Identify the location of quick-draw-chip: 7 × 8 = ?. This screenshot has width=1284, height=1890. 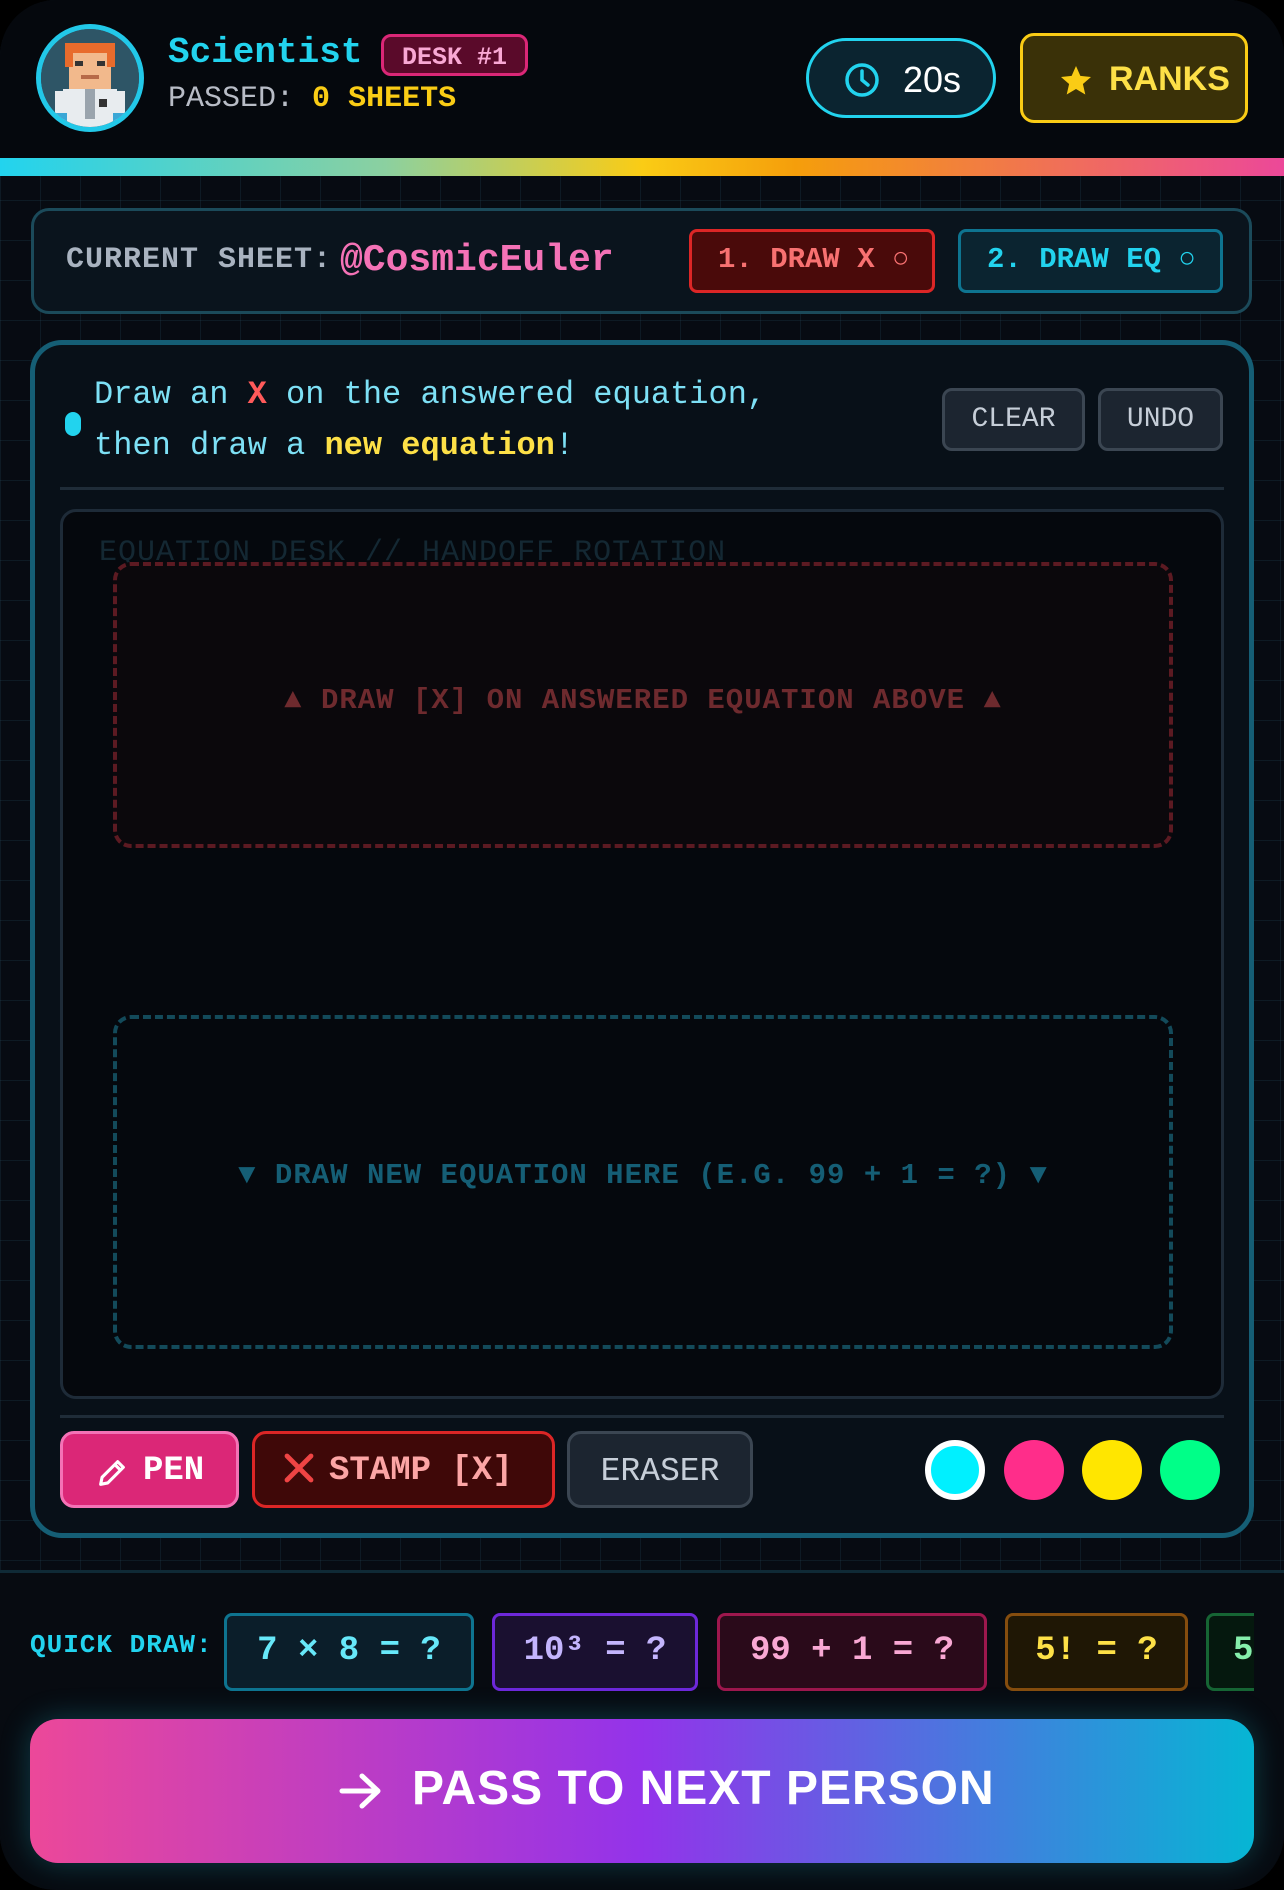
(349, 1652).